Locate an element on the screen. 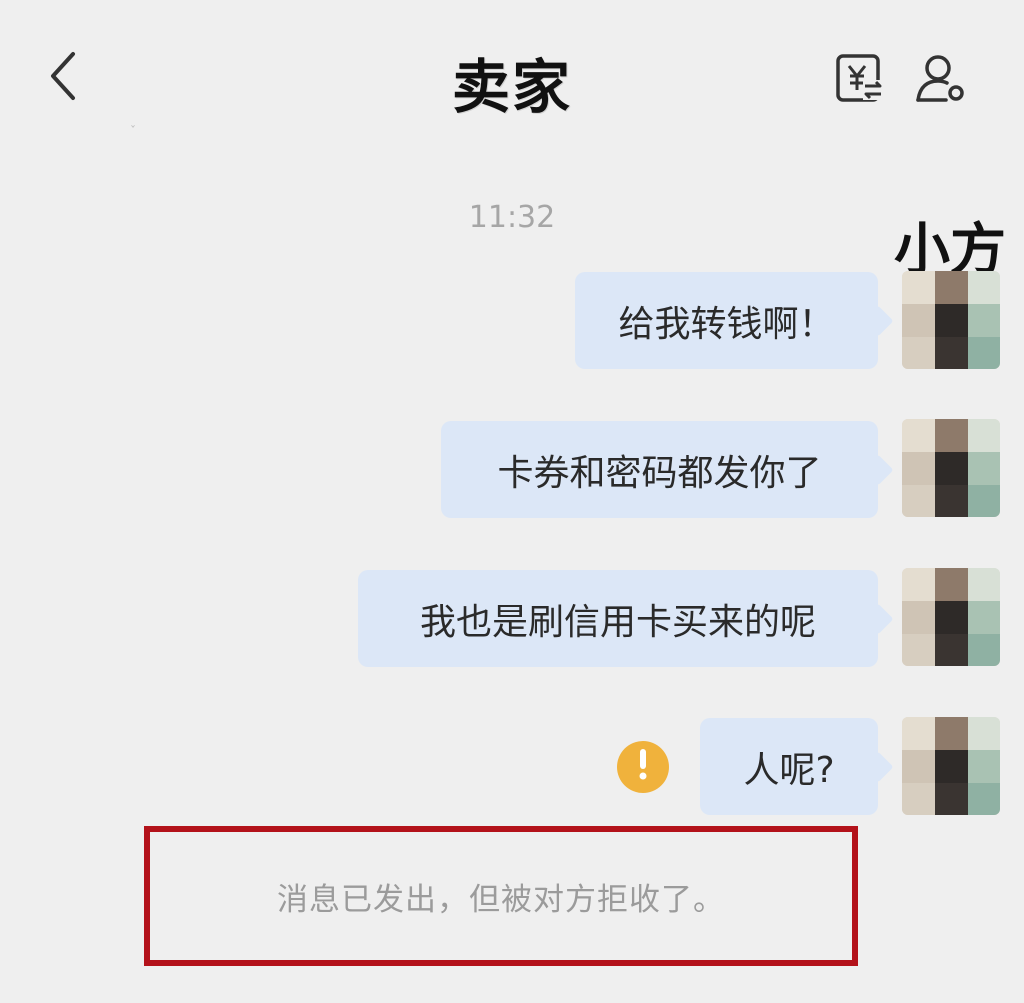  message-bubble: 给我转钱啊！ is located at coordinates (726, 320).